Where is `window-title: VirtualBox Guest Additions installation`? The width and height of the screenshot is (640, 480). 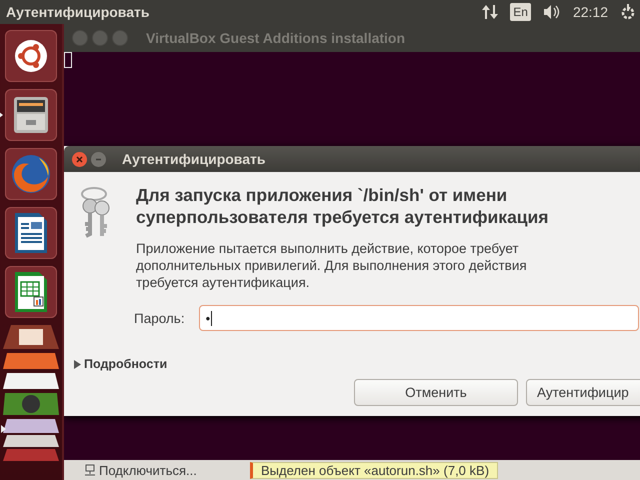
window-title: VirtualBox Guest Additions installation is located at coordinates (276, 38).